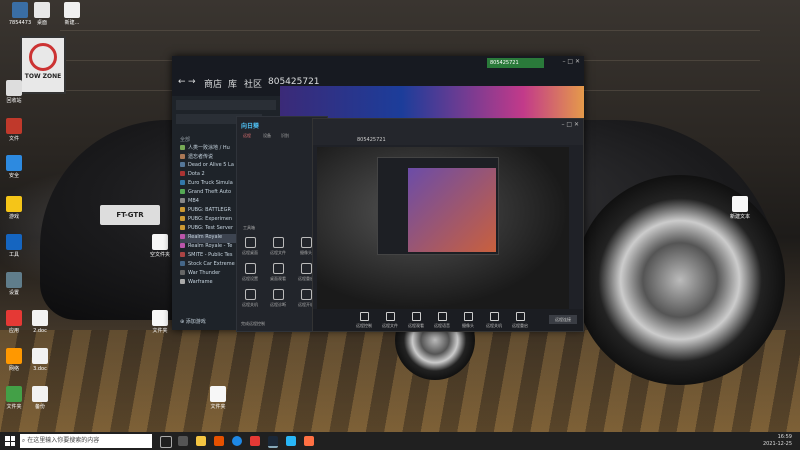 This screenshot has width=800, height=450. What do you see at coordinates (273, 442) in the screenshot?
I see `steam-icon` at bounding box center [273, 442].